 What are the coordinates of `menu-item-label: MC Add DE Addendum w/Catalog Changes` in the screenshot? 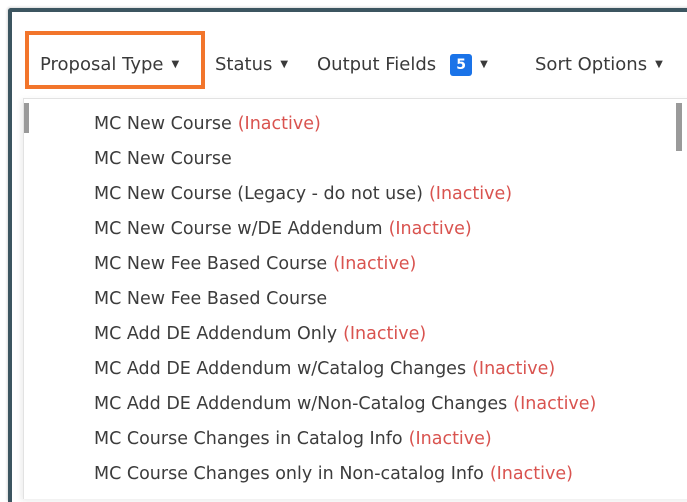 It's located at (280, 369).